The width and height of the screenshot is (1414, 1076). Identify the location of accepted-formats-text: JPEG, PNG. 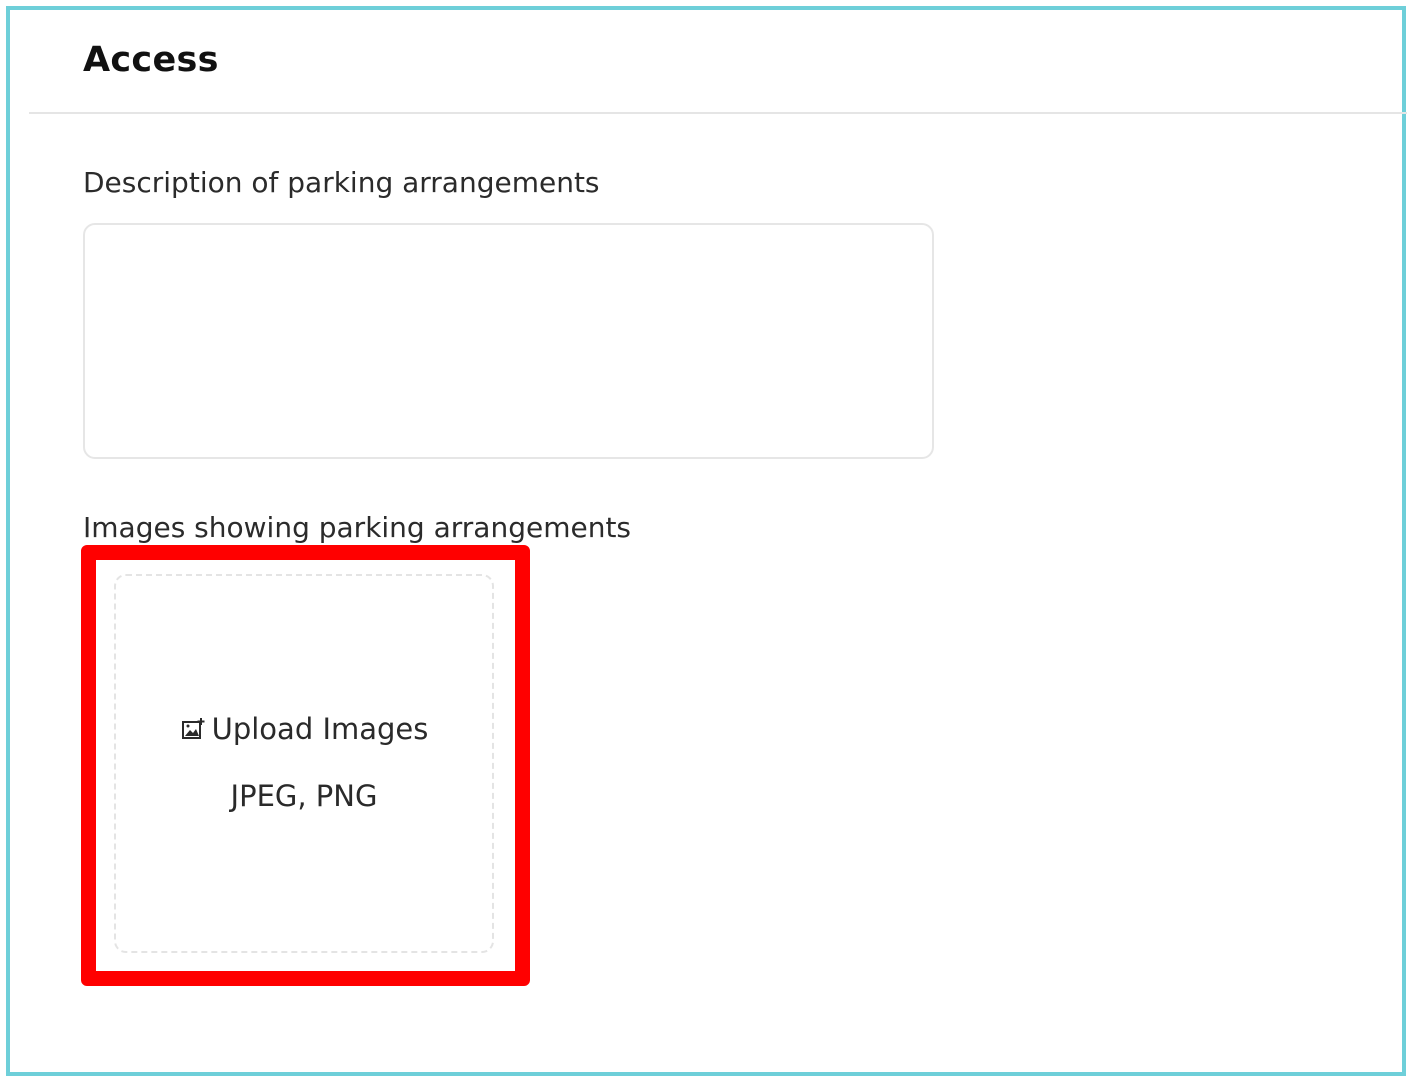
(304, 796).